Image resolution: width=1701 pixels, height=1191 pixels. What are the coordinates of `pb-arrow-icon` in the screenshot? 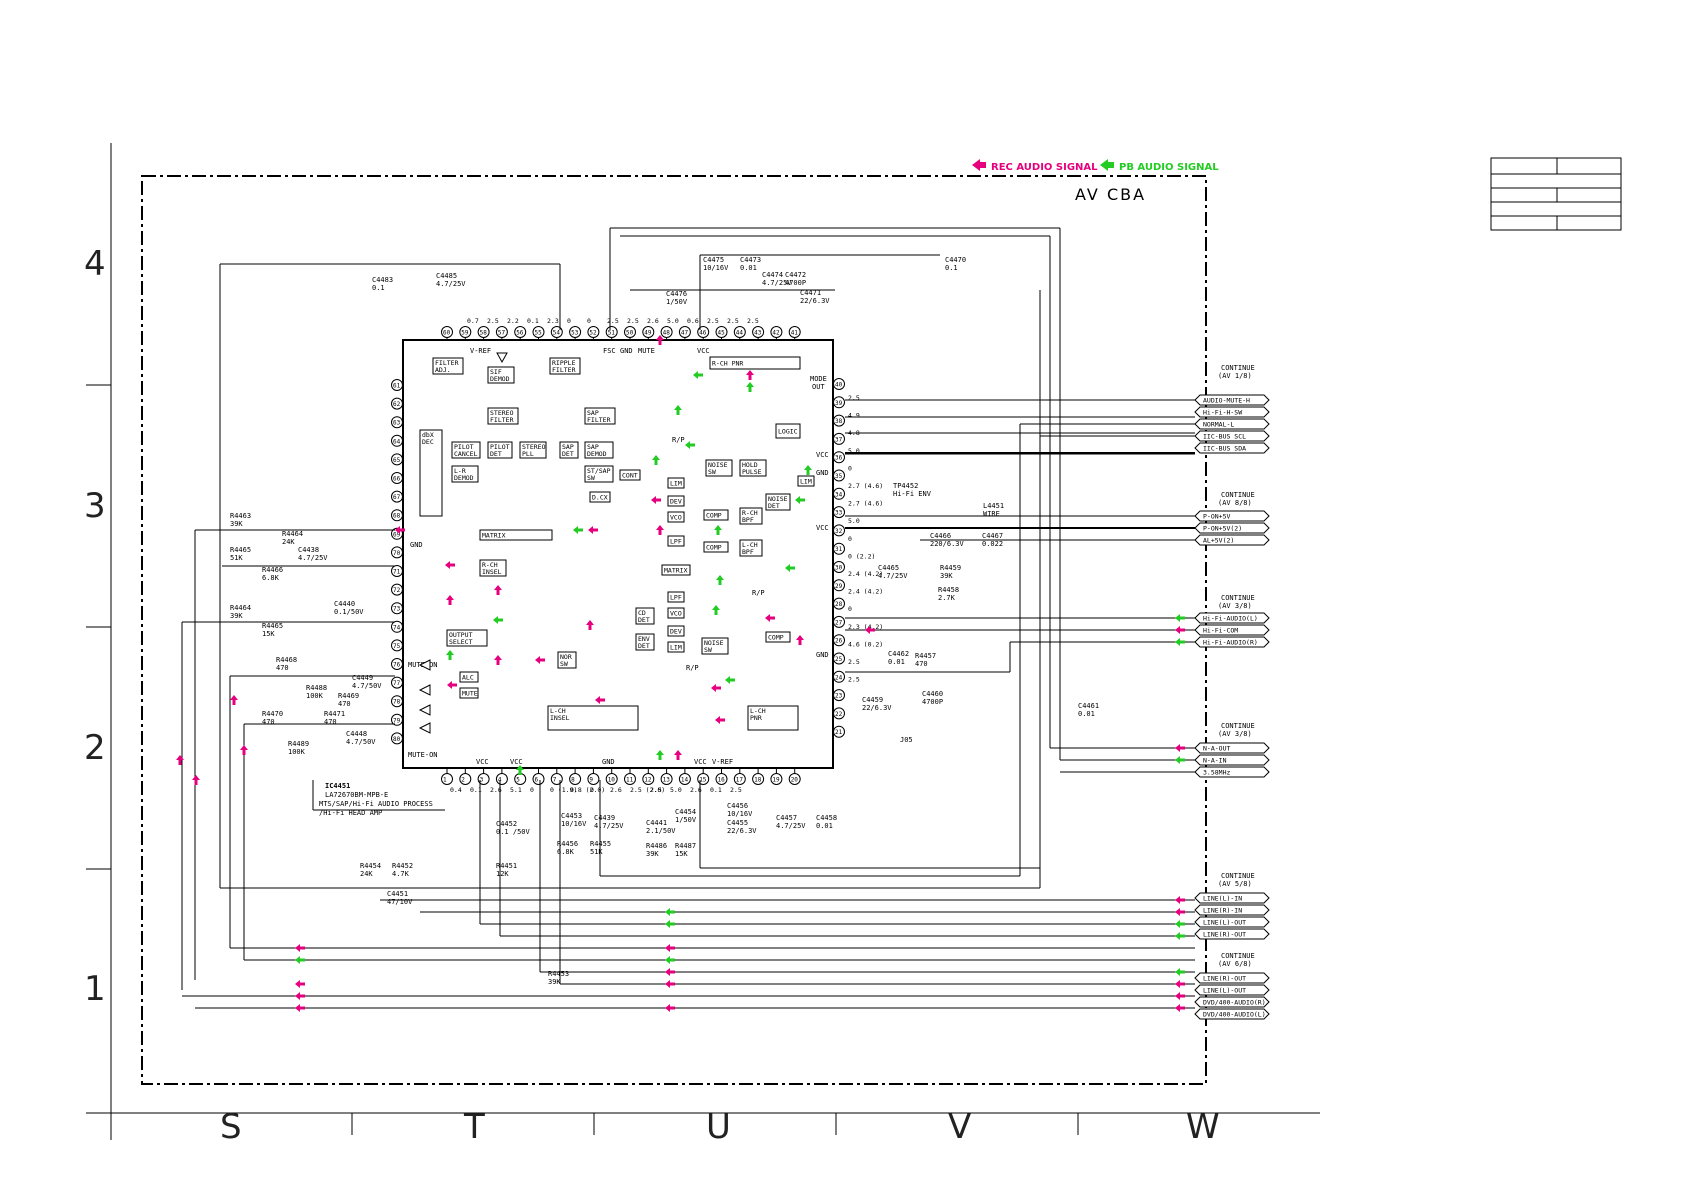 It's located at (1107, 165).